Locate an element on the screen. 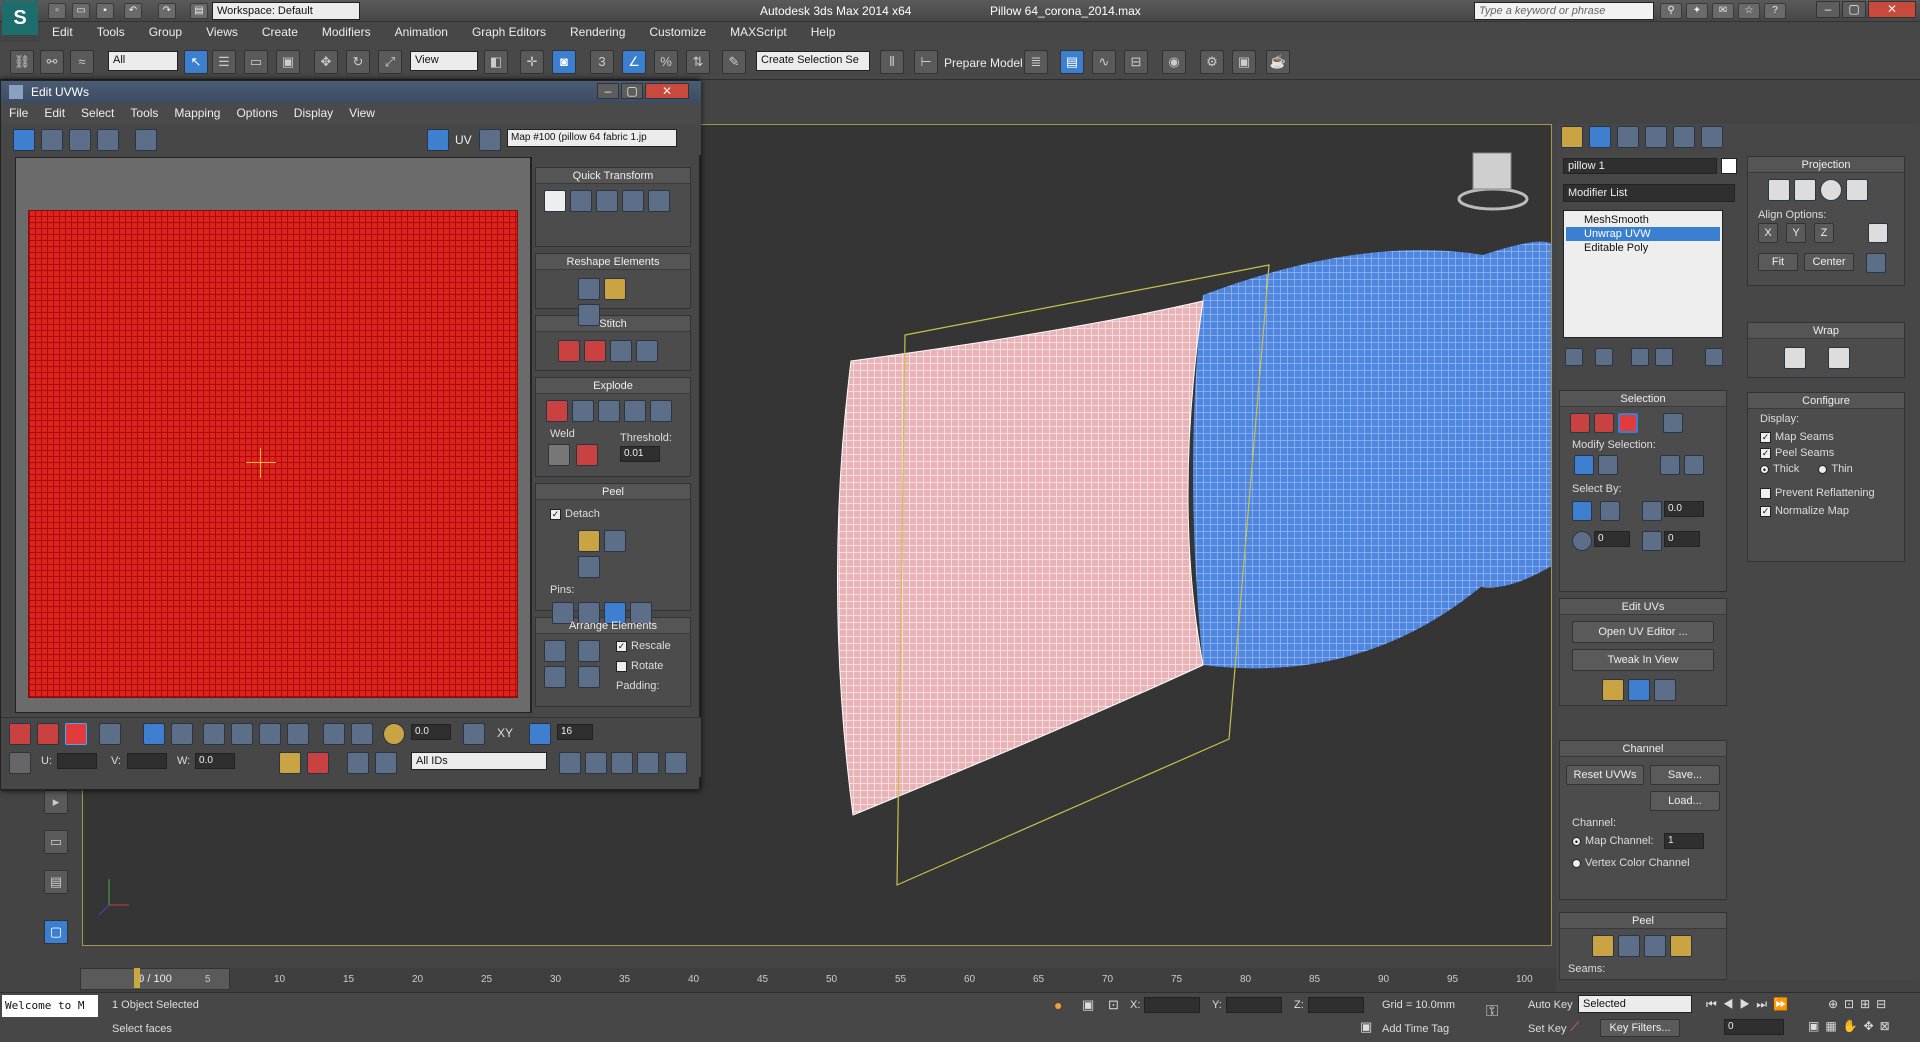 This screenshot has height=1042, width=1920. mat-id-spinner: 0 is located at coordinates (1612, 539).